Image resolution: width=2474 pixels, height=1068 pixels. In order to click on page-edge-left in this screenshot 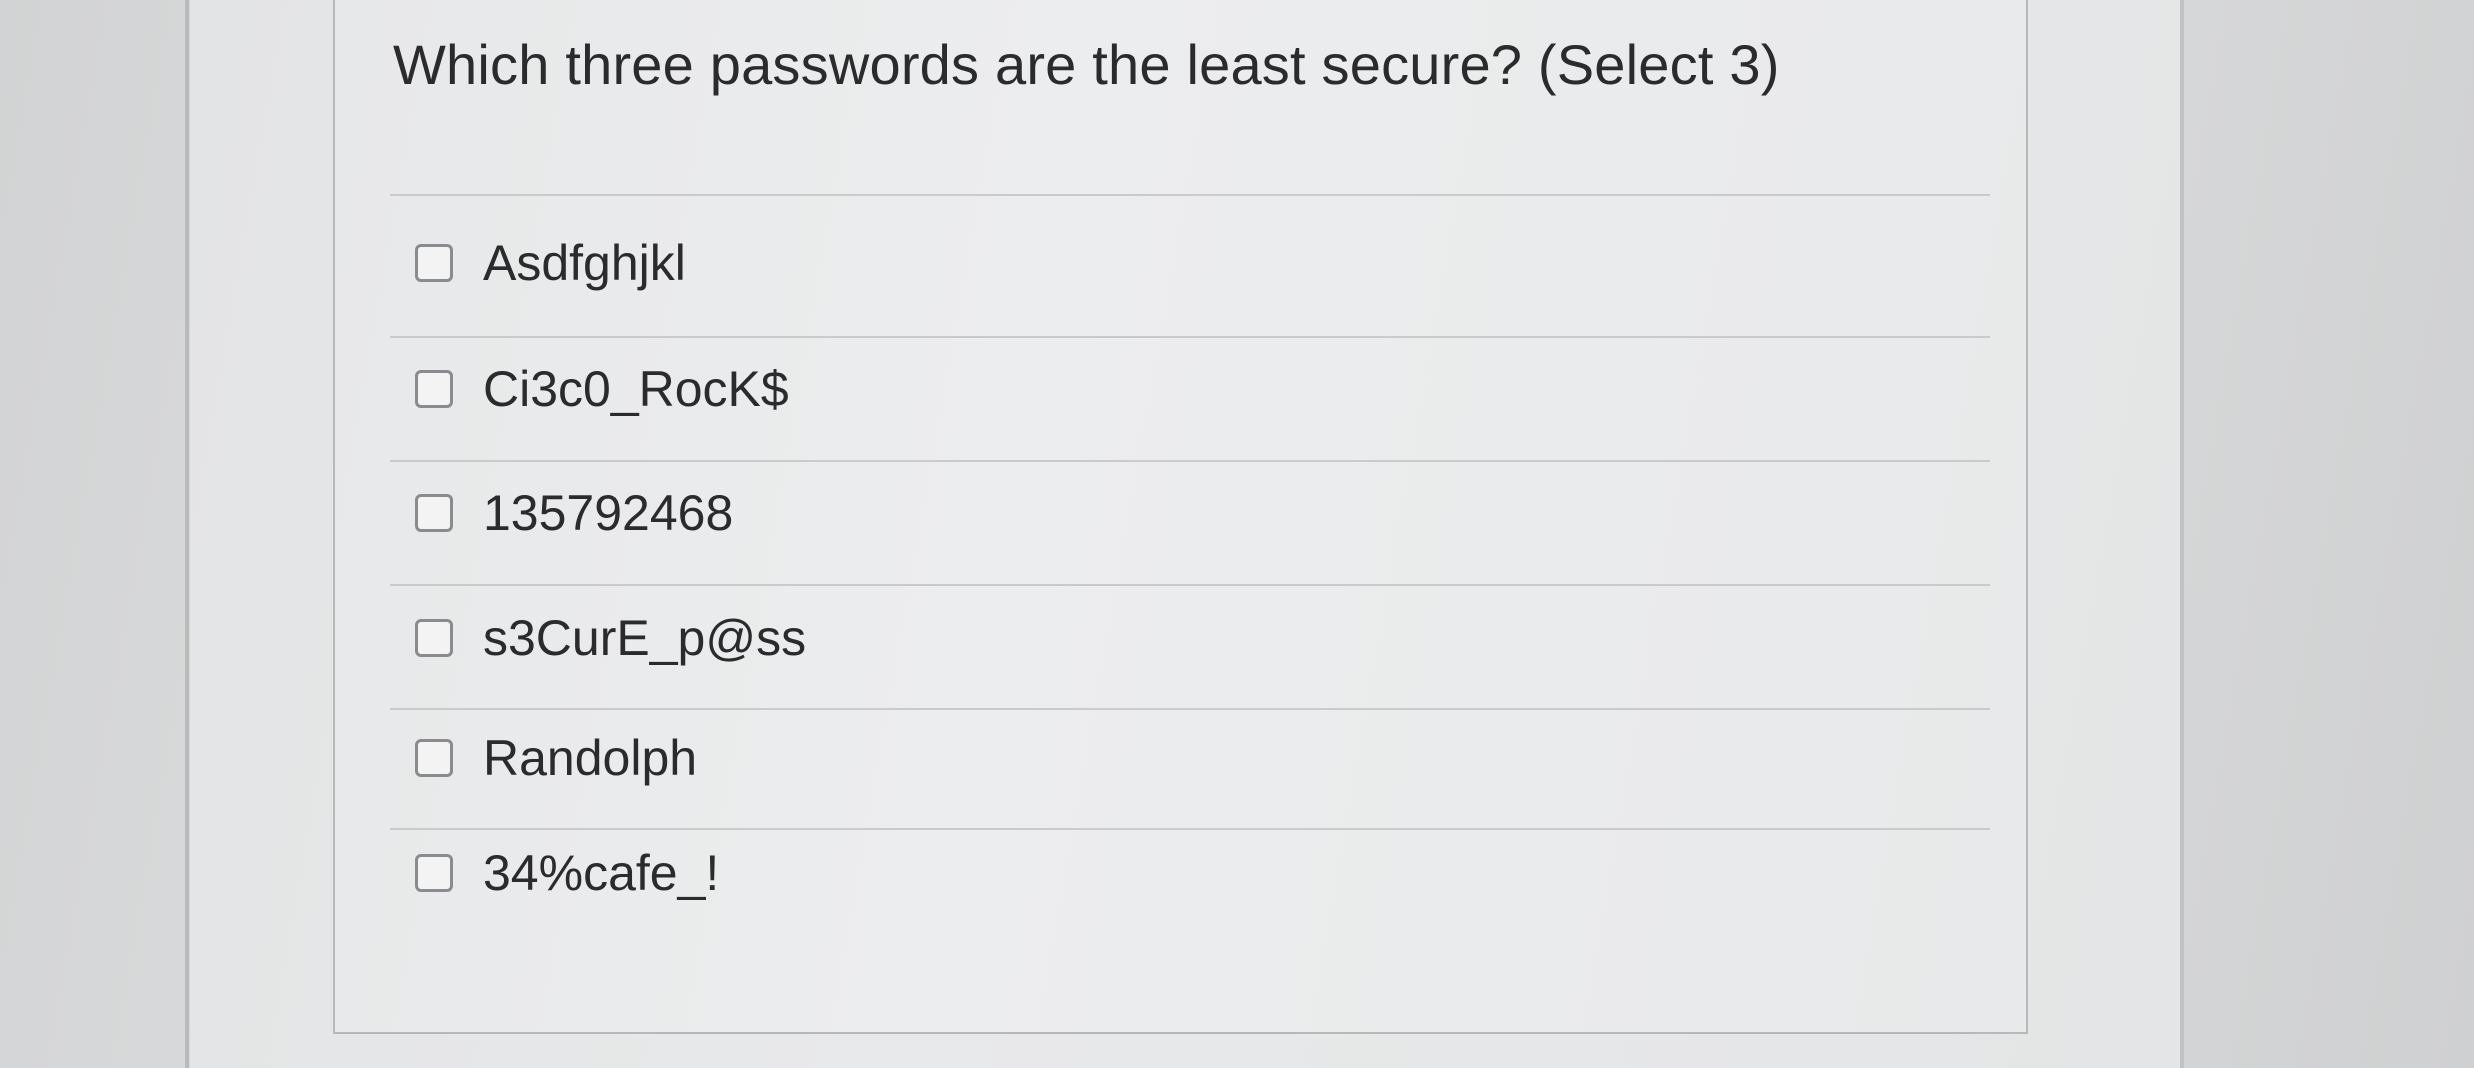, I will do `click(187, 534)`.